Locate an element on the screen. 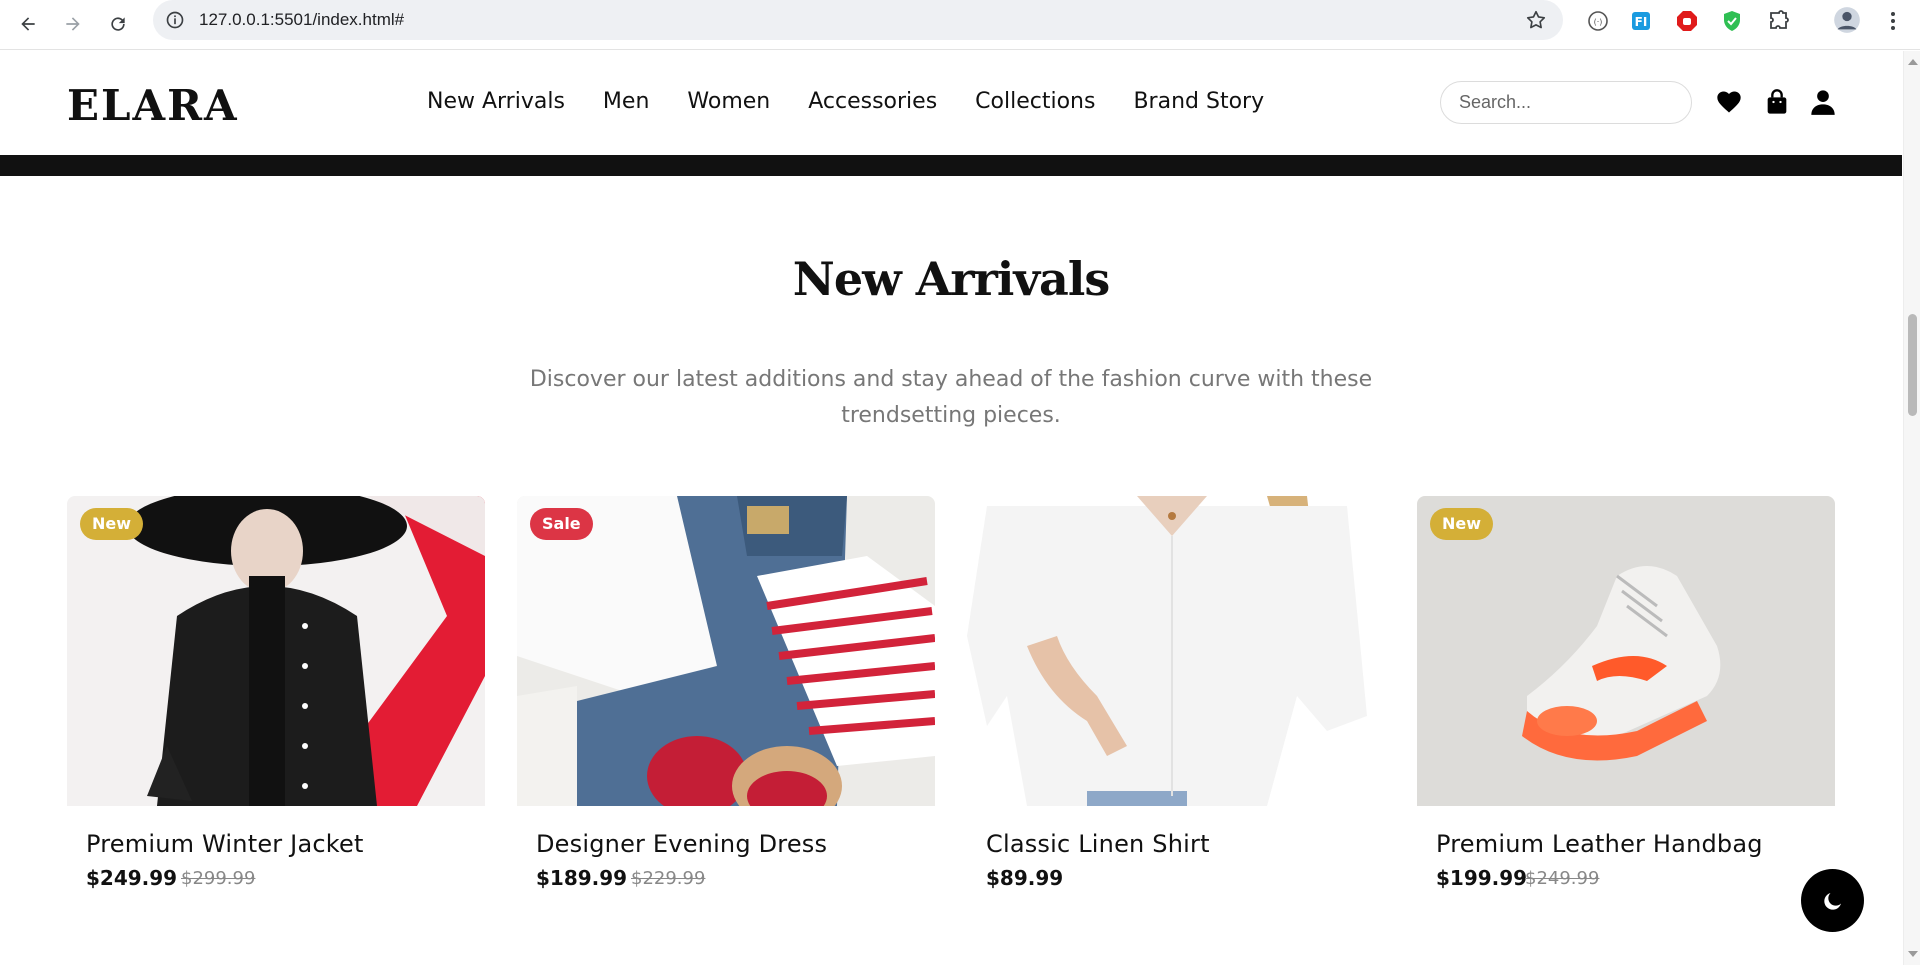 The width and height of the screenshot is (1920, 965). star-icon is located at coordinates (1536, 20).